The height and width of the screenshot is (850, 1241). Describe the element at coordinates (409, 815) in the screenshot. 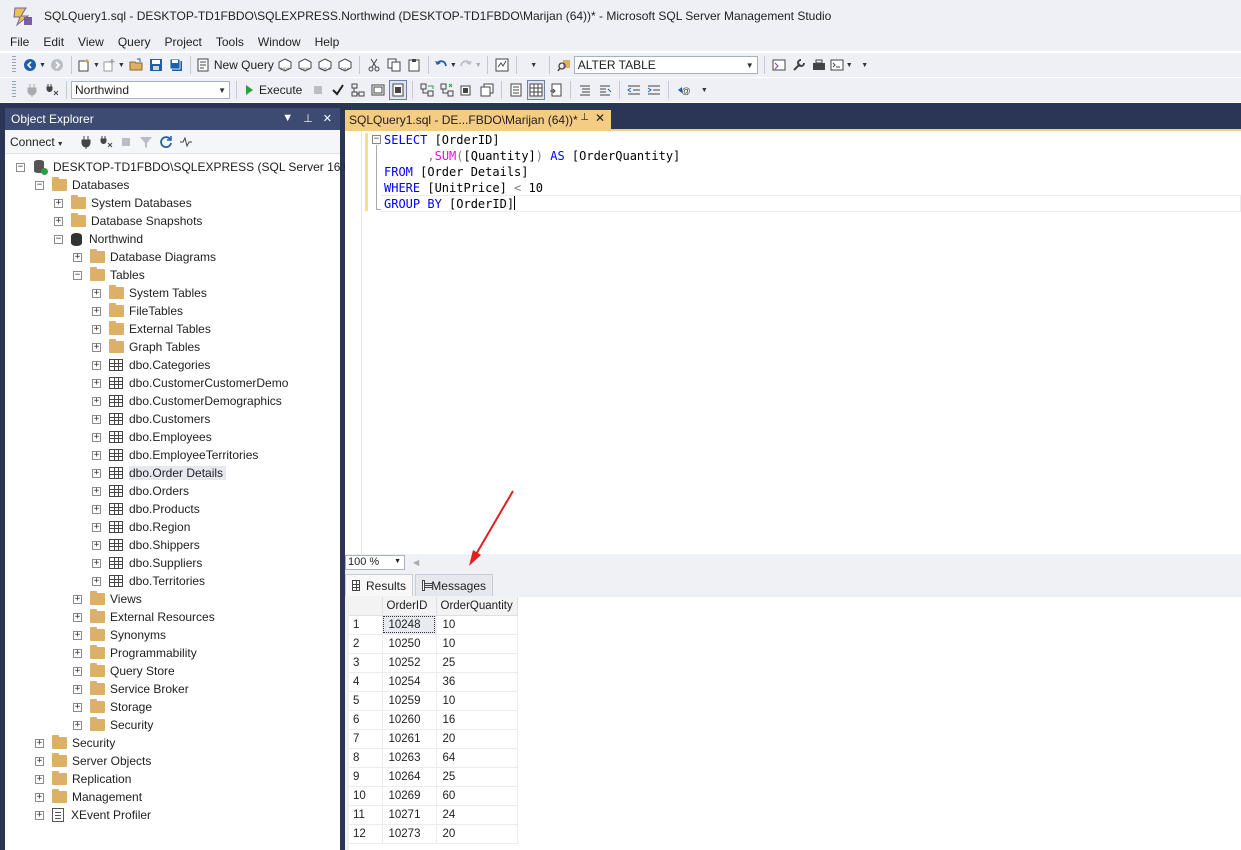

I see `orderid-cell: 10271` at that location.